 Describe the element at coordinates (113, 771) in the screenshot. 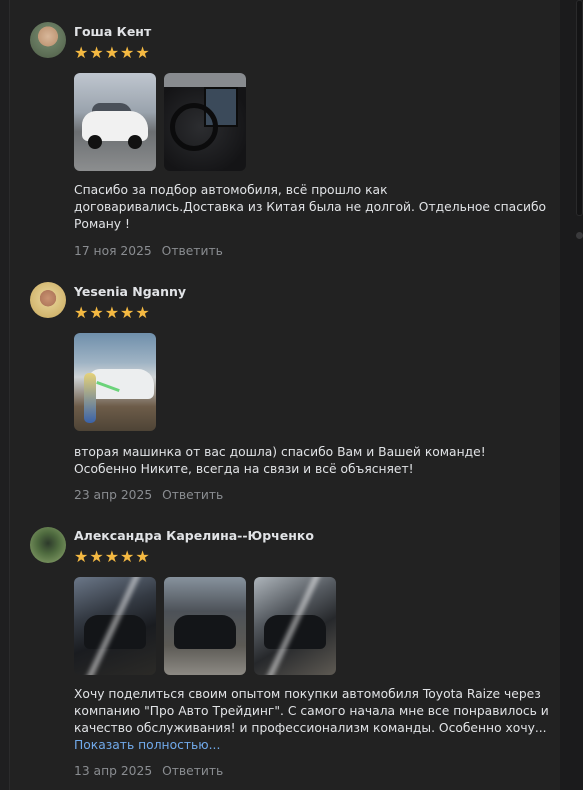

I see `review-date: 13 апр 2025` at that location.